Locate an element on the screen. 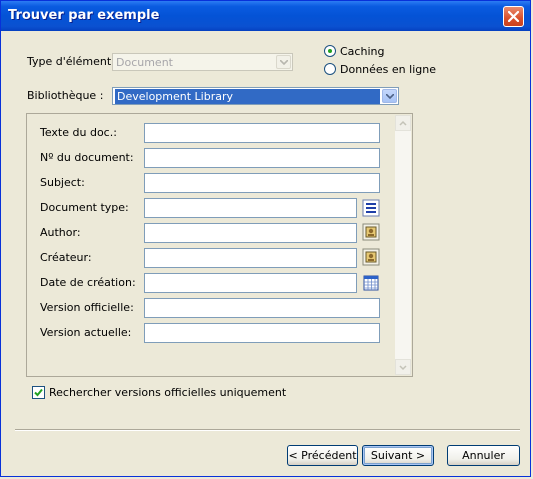 This screenshot has width=533, height=479. close-icon is located at coordinates (513, 16).